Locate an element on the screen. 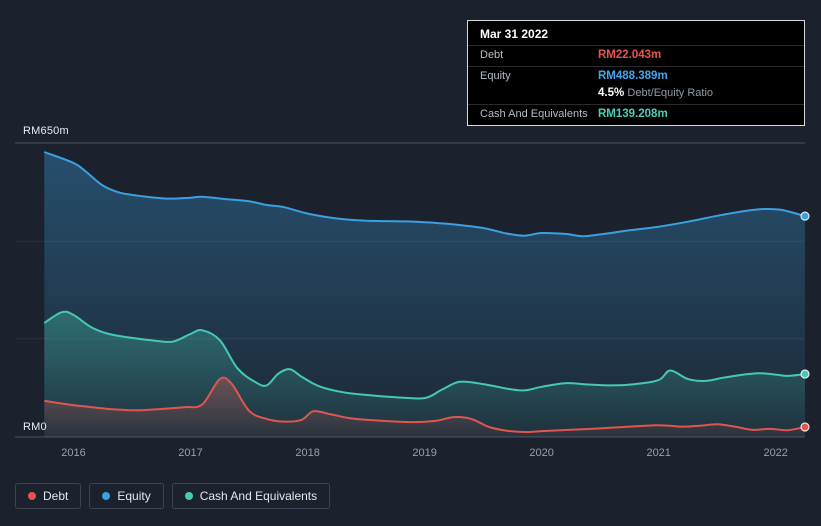 This screenshot has height=526, width=821. tooltip-row-equity: Equity RM488.389m is located at coordinates (636, 76).